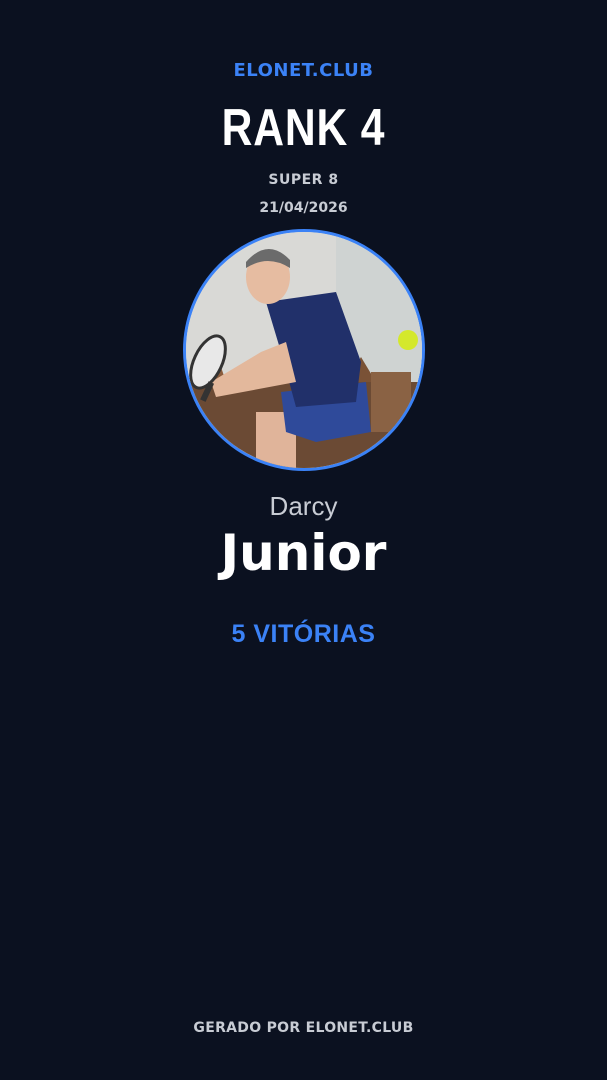 This screenshot has width=607, height=1080. I want to click on event-date: 21/04/2026, so click(303, 208).